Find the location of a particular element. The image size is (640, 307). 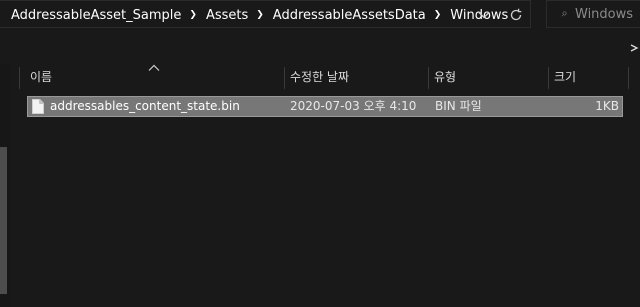

chevron-down-icon is located at coordinates (484, 15).